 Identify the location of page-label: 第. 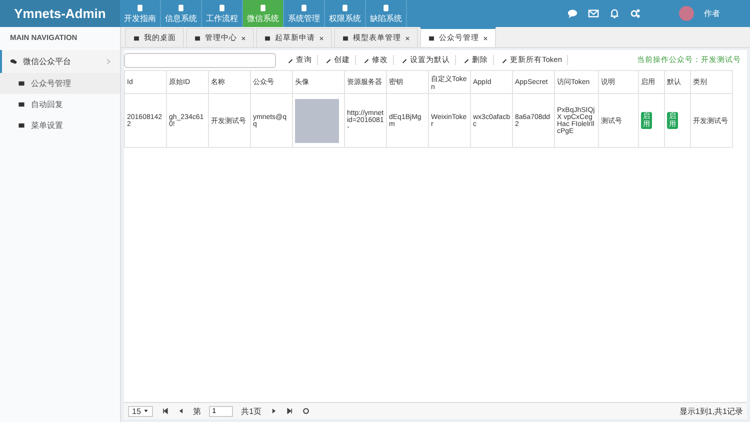
(197, 411).